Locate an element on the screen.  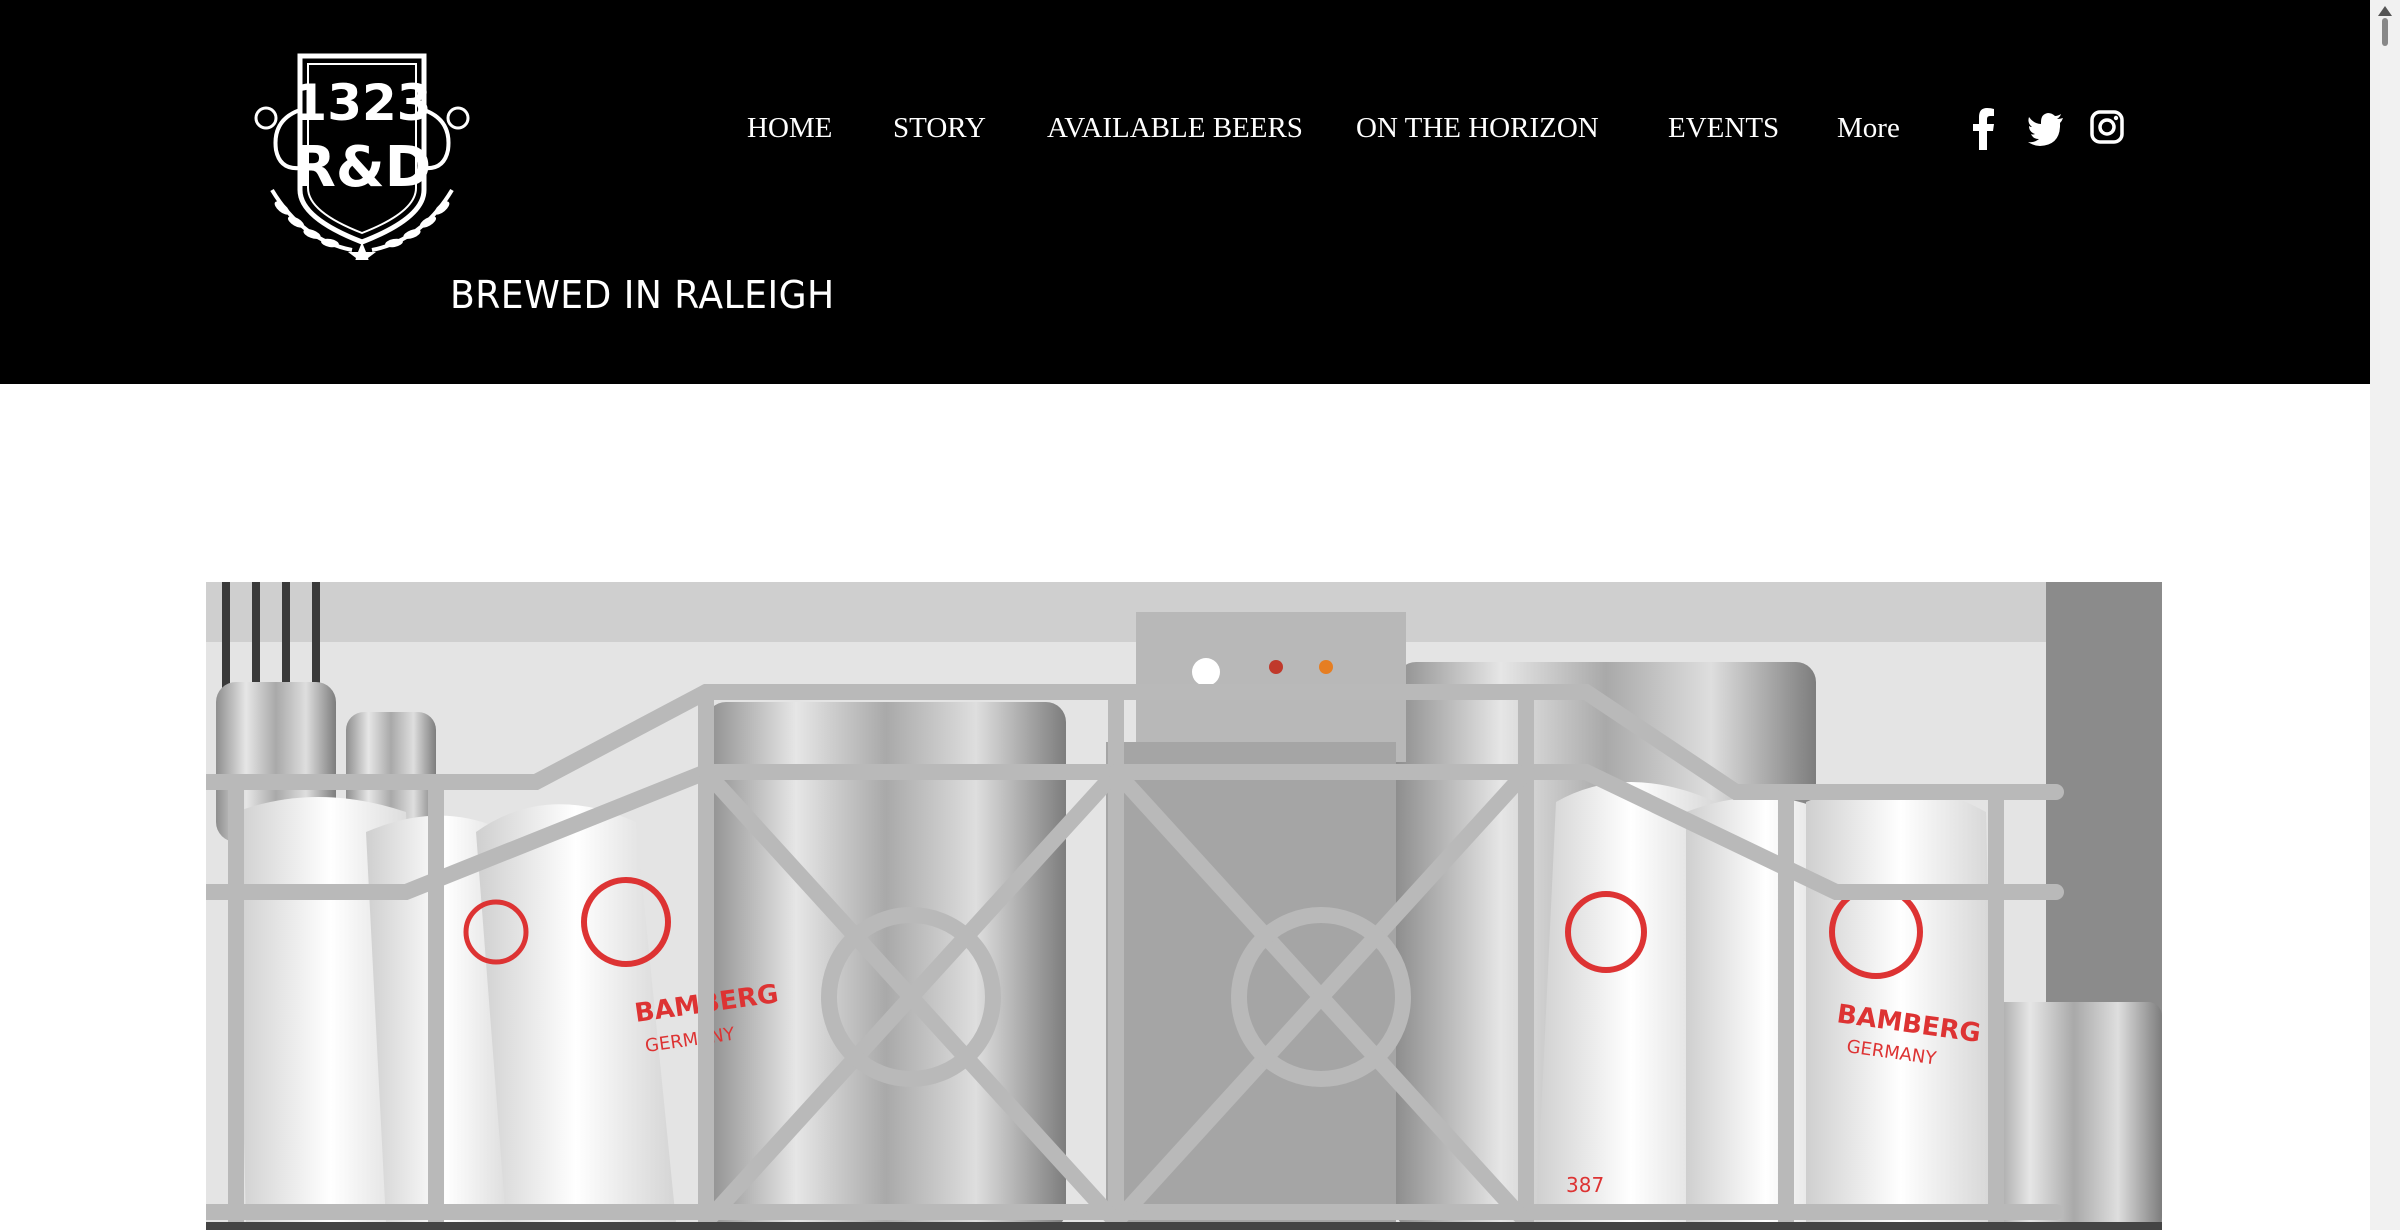
scrollbar is located at coordinates (2385, 615).